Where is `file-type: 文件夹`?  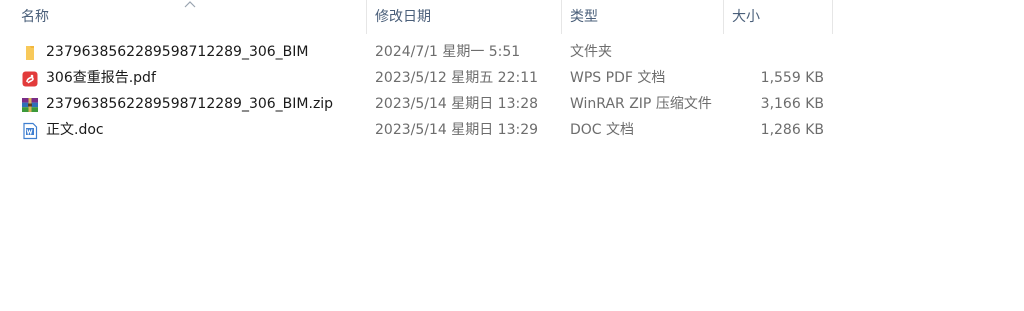
file-type: 文件夹 is located at coordinates (591, 52).